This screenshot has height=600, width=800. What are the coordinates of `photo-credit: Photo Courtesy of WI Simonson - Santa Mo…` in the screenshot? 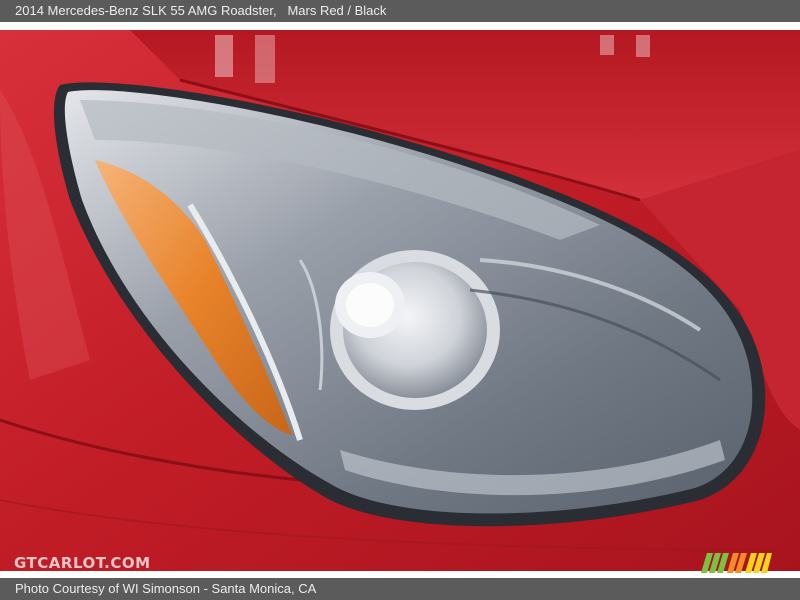 It's located at (166, 588).